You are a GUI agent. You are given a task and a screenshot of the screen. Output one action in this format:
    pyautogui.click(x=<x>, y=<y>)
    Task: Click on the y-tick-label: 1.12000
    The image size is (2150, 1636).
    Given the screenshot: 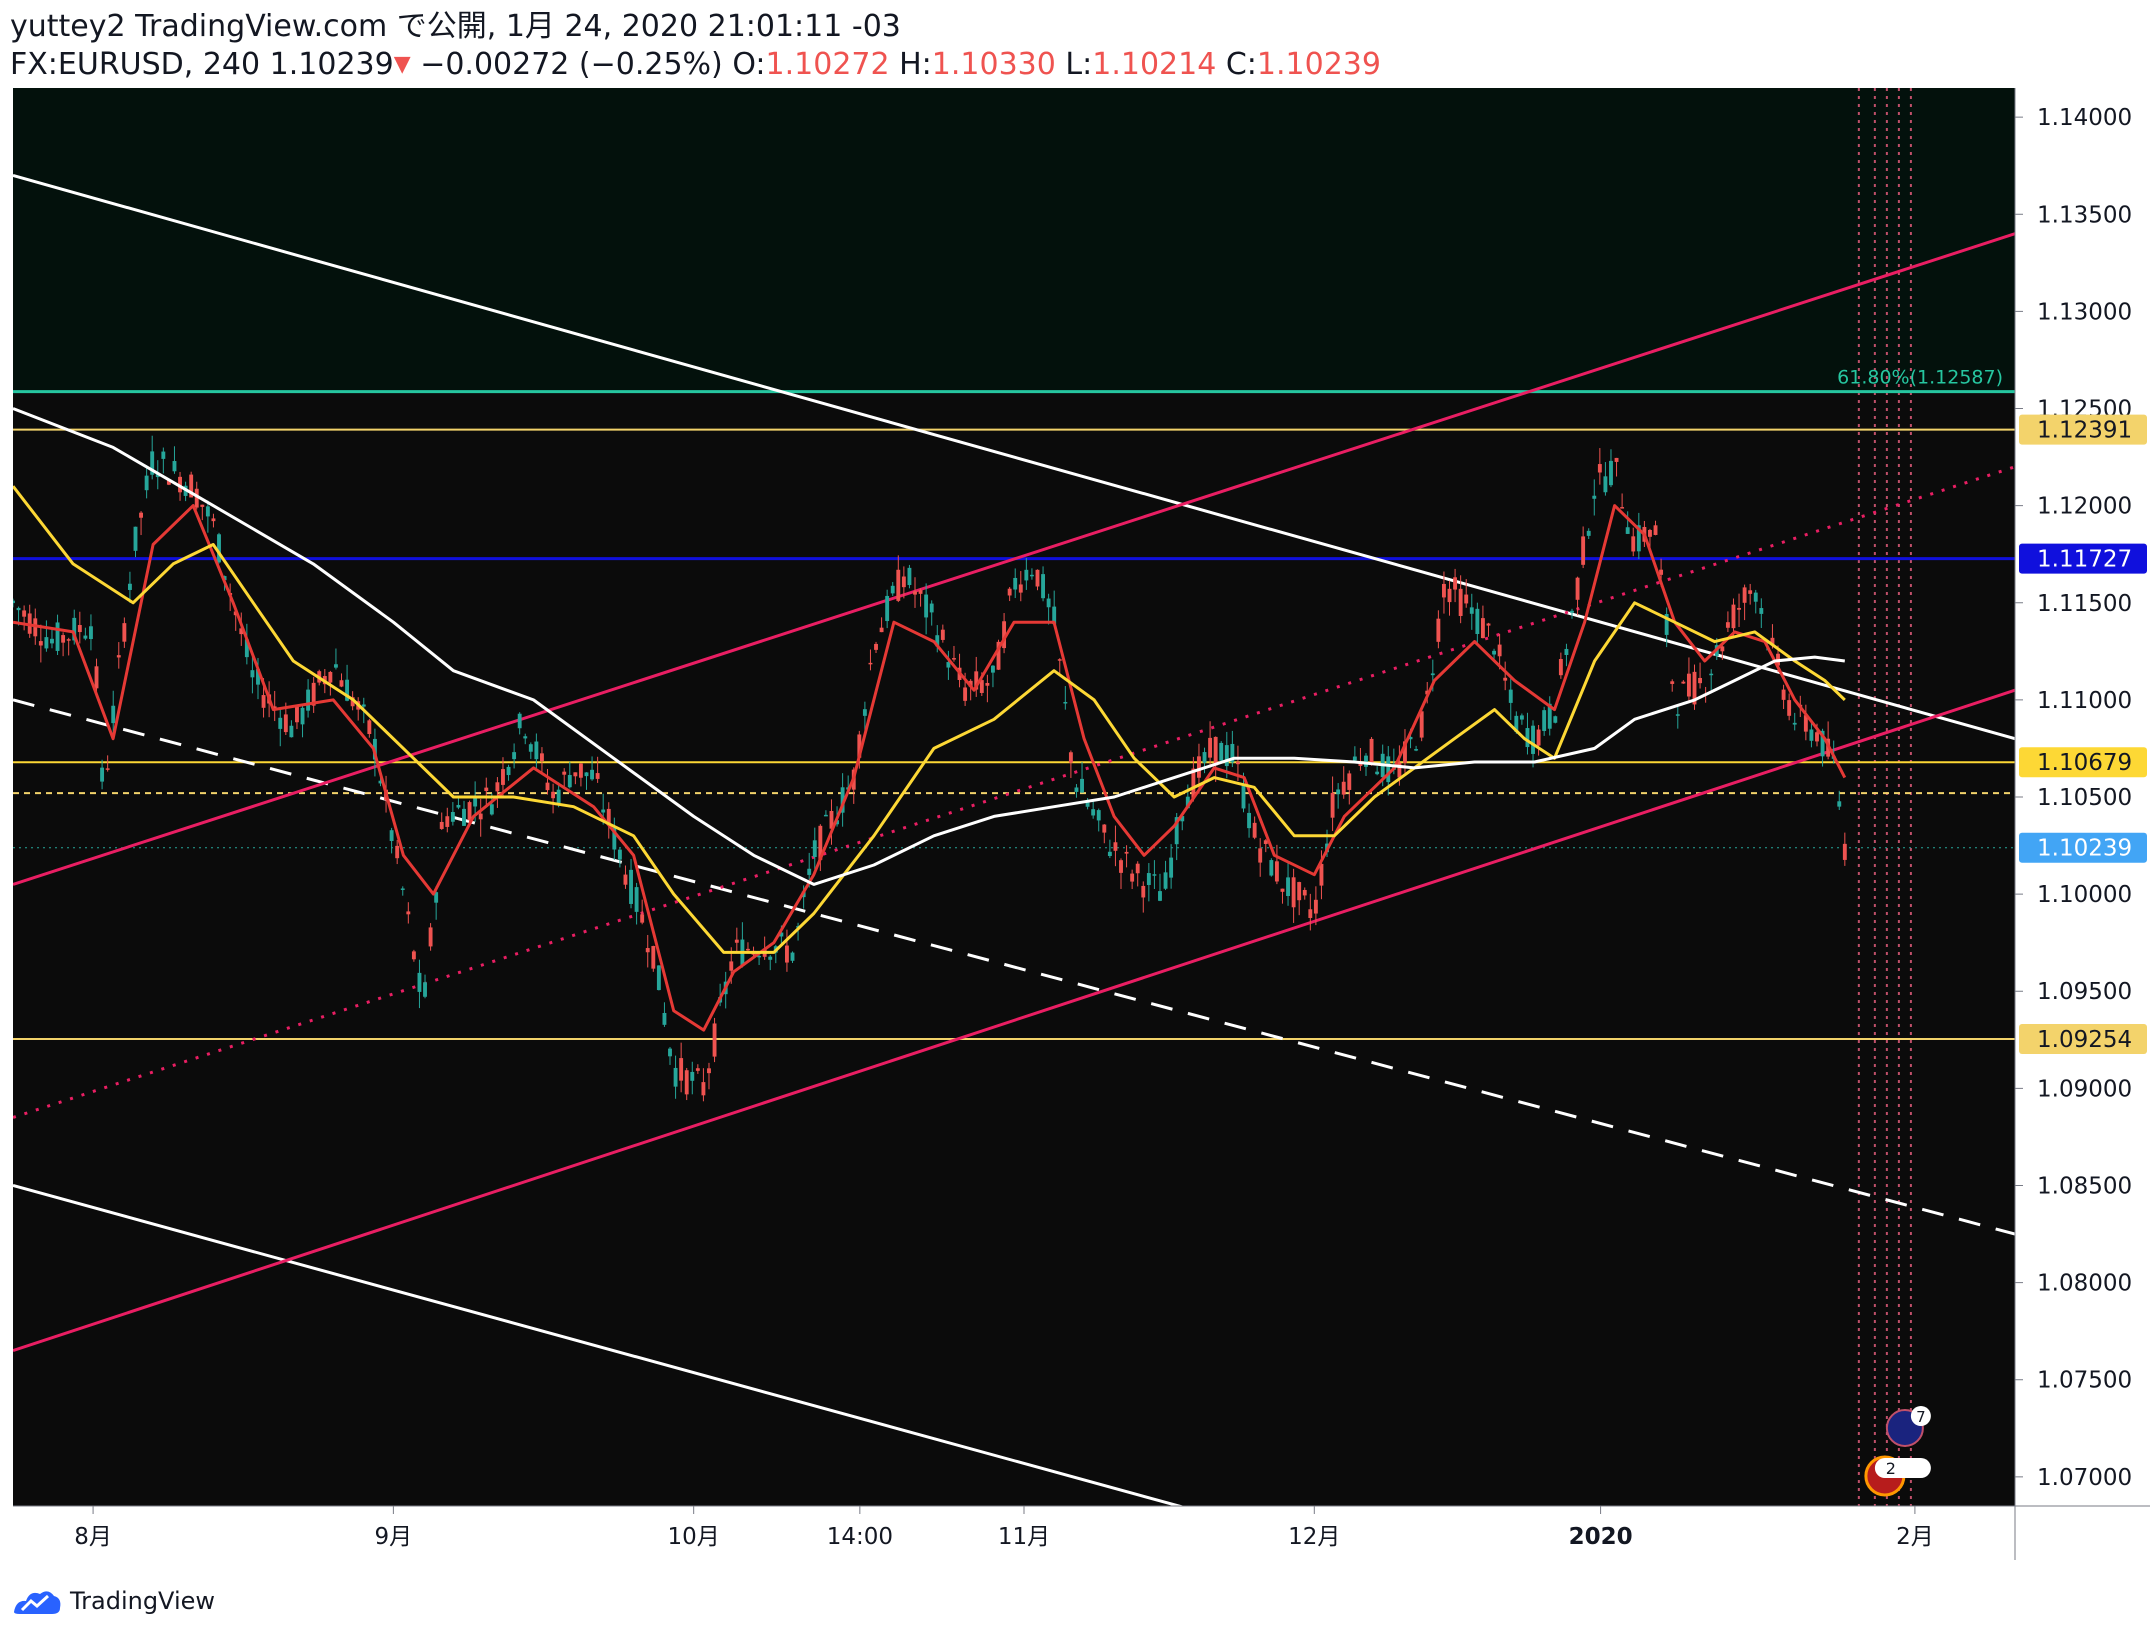 What is the action you would take?
    pyautogui.click(x=2084, y=507)
    